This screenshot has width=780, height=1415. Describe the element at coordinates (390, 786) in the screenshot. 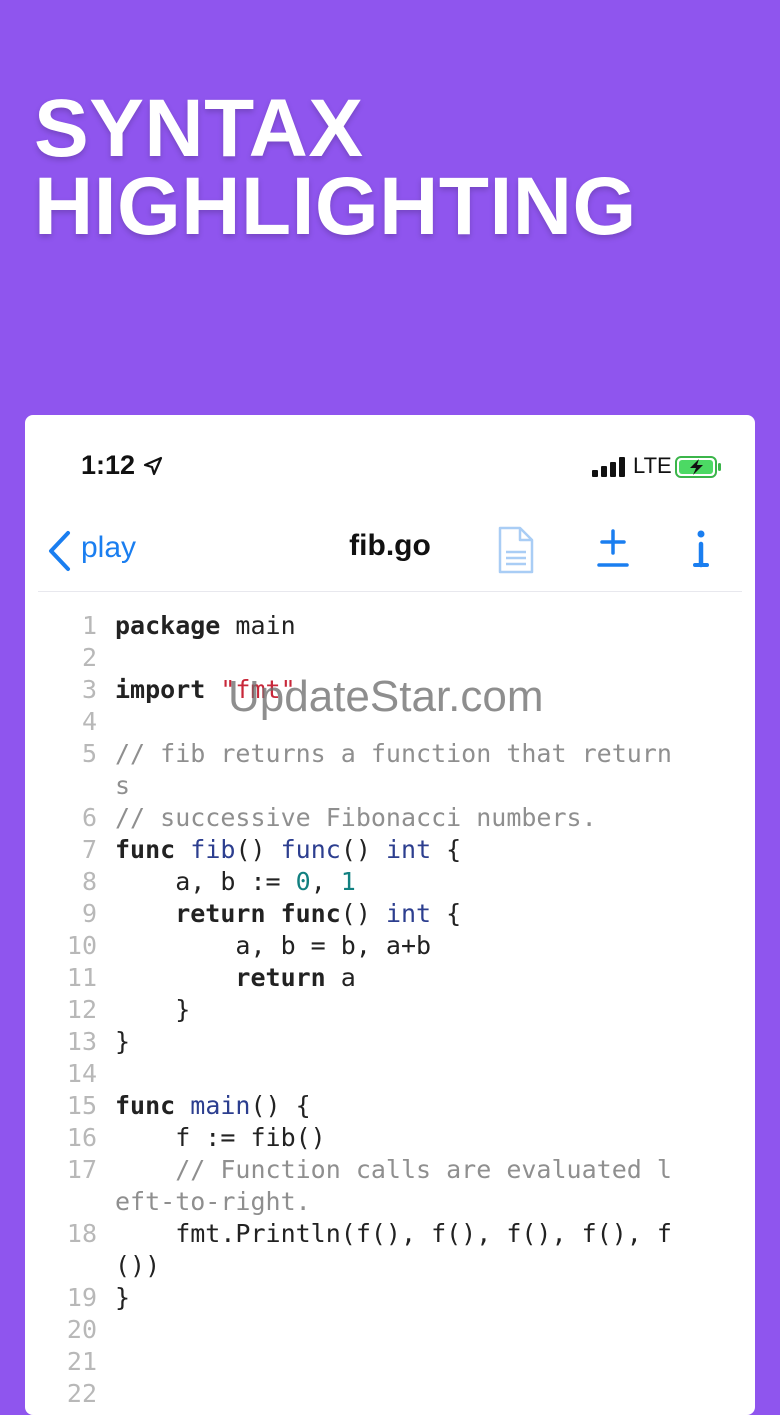

I see `code-line-wrap: s` at that location.